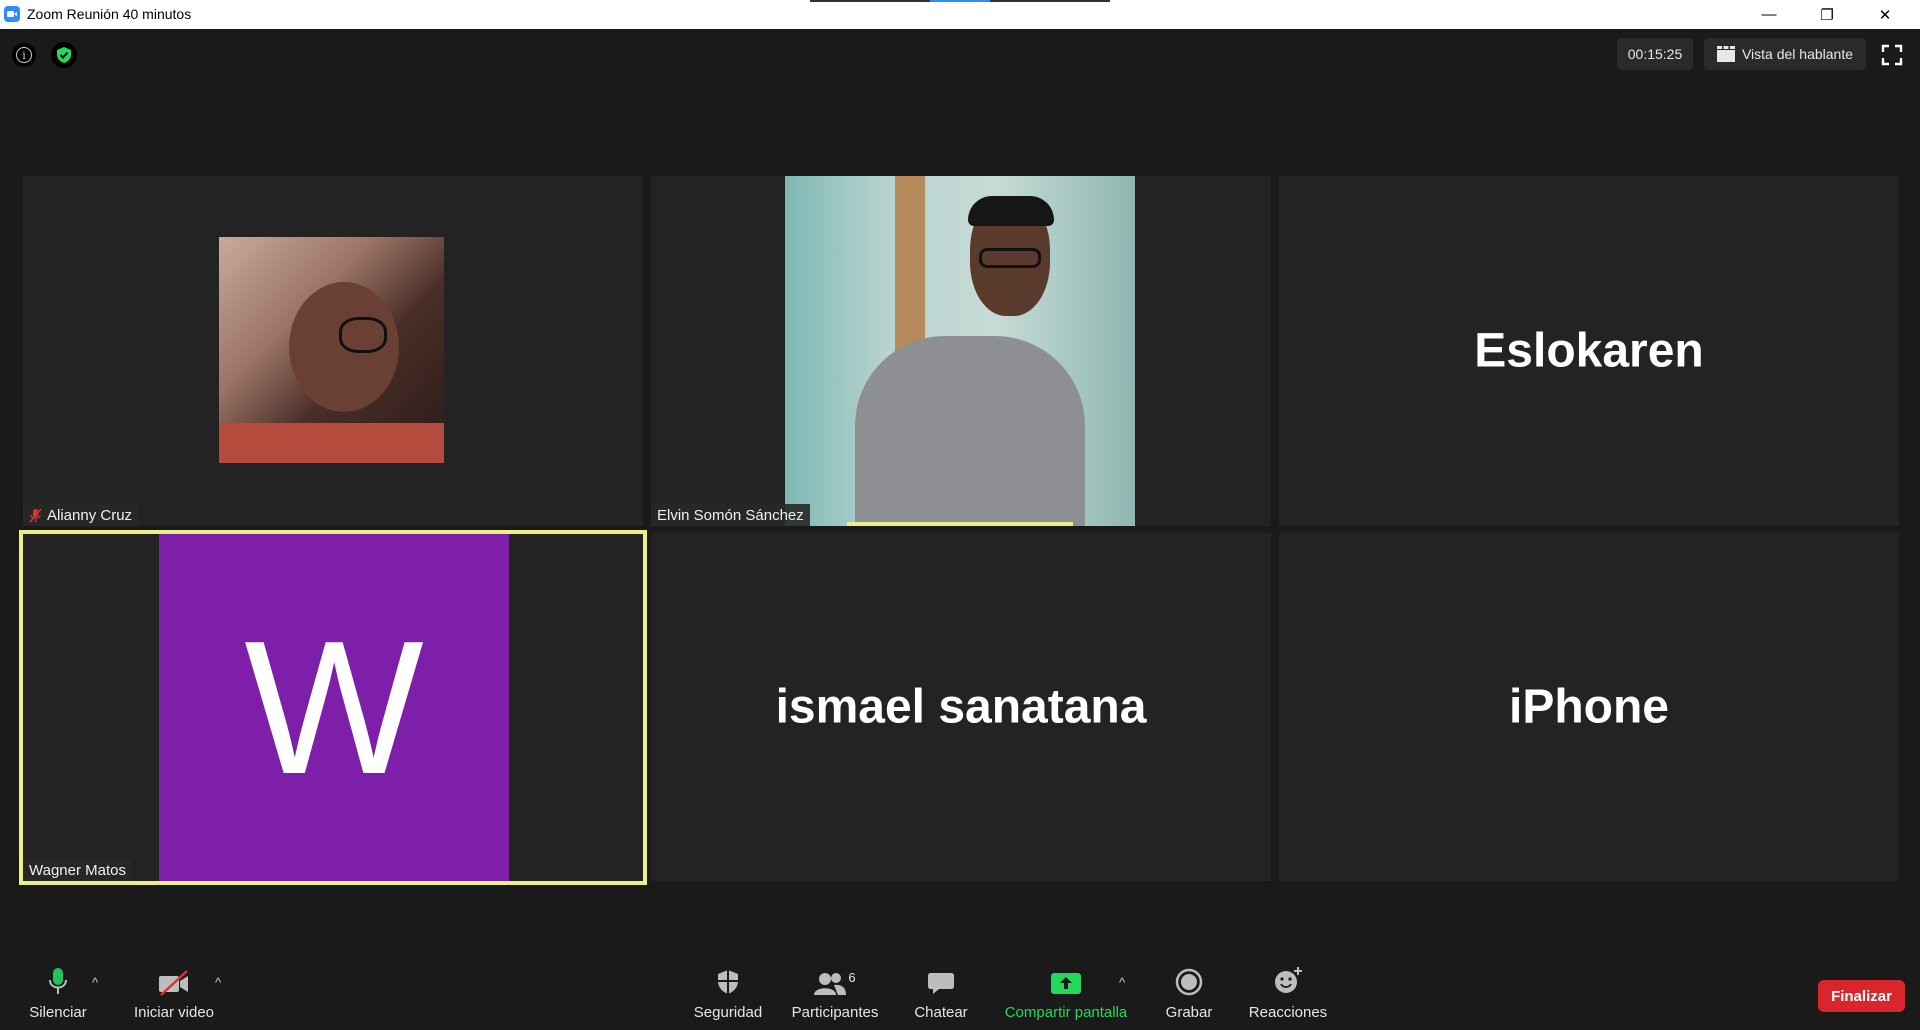 This screenshot has height=1030, width=1920. What do you see at coordinates (941, 995) in the screenshot?
I see `chat-button: Chatear` at bounding box center [941, 995].